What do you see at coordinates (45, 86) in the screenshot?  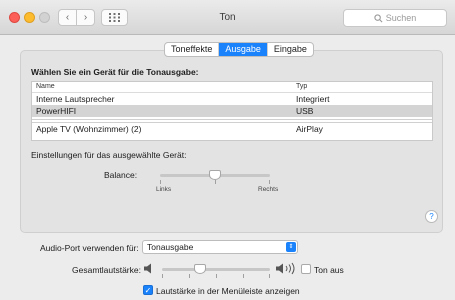 I see `column-header-name: Name` at bounding box center [45, 86].